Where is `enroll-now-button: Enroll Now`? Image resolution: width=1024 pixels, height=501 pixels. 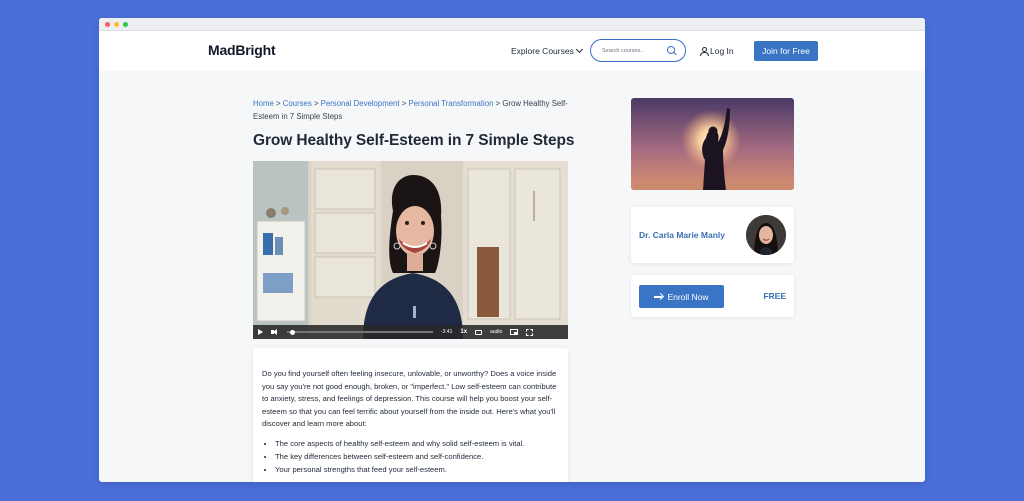 enroll-now-button: Enroll Now is located at coordinates (681, 296).